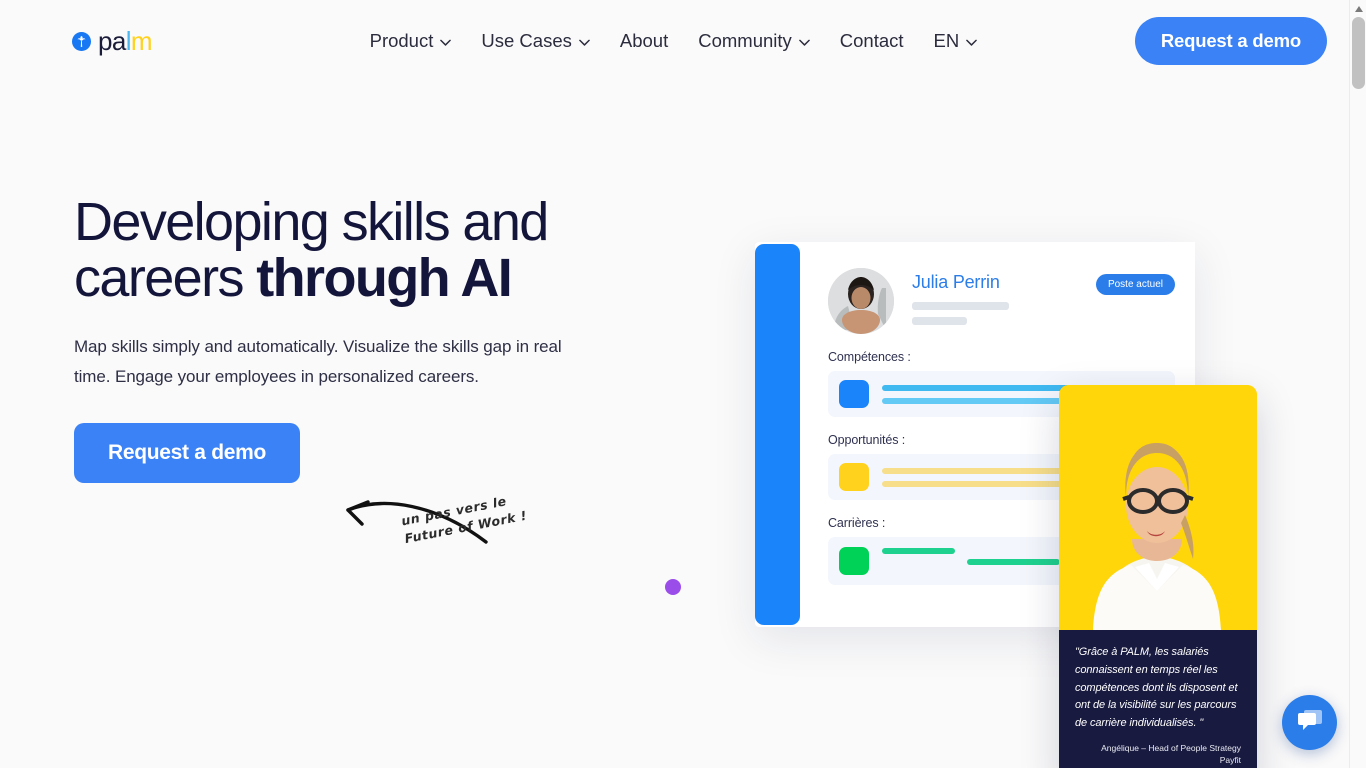 The width and height of the screenshot is (1366, 768). Describe the element at coordinates (854, 477) in the screenshot. I see `category-swatch-yellow` at that location.